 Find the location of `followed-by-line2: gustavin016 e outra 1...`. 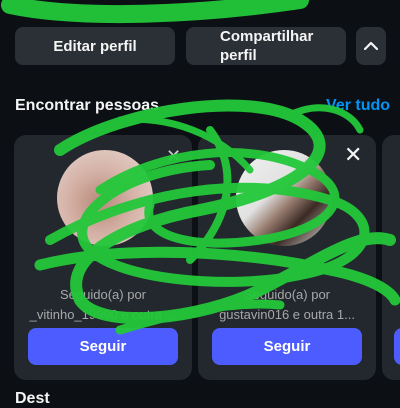

followed-by-line2: gustavin016 e outra 1... is located at coordinates (287, 314).